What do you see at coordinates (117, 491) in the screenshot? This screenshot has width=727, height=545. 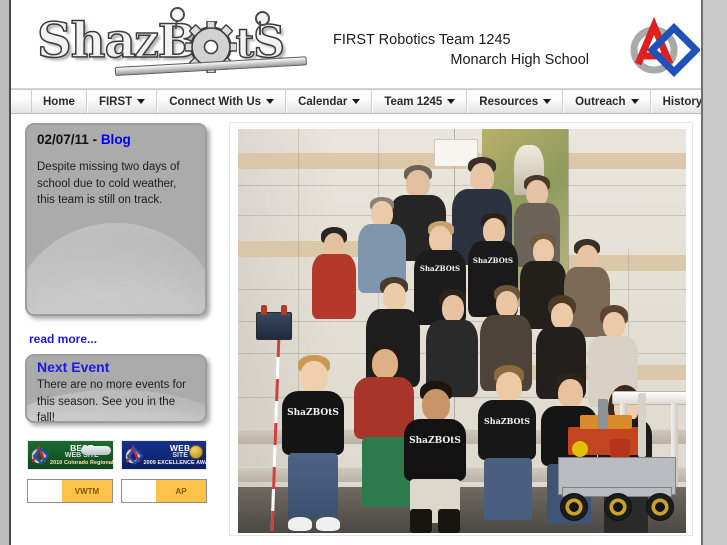 I see `sponsor-badges: VWTM AP` at bounding box center [117, 491].